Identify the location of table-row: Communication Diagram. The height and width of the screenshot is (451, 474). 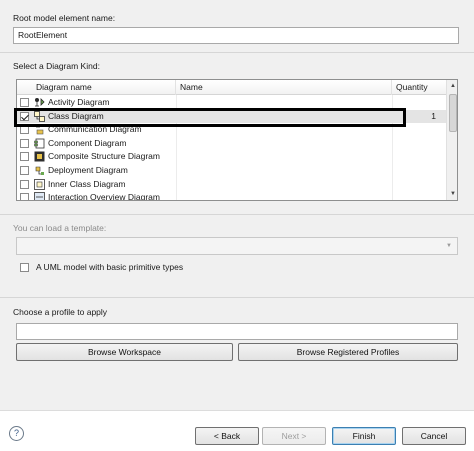
(231, 129).